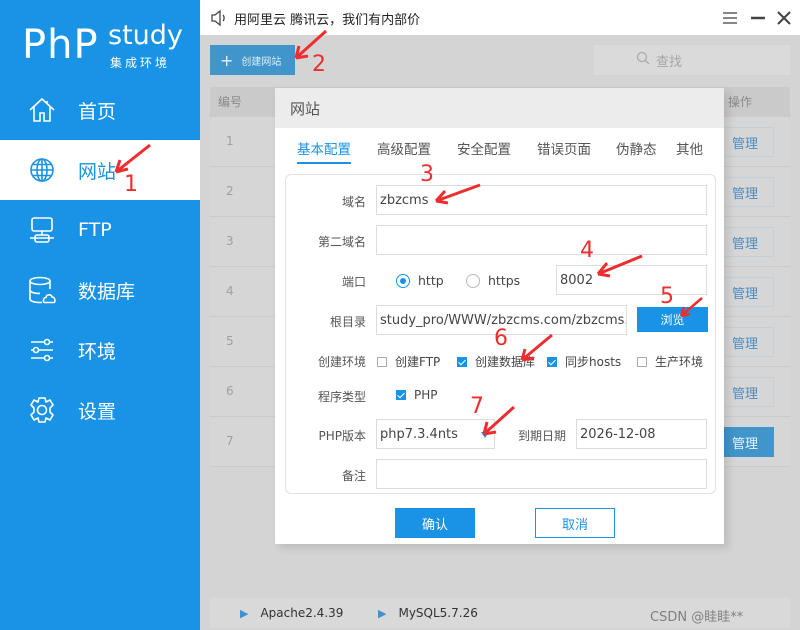 This screenshot has width=800, height=630. I want to click on sidebar-item-settings: 设置, so click(100, 410).